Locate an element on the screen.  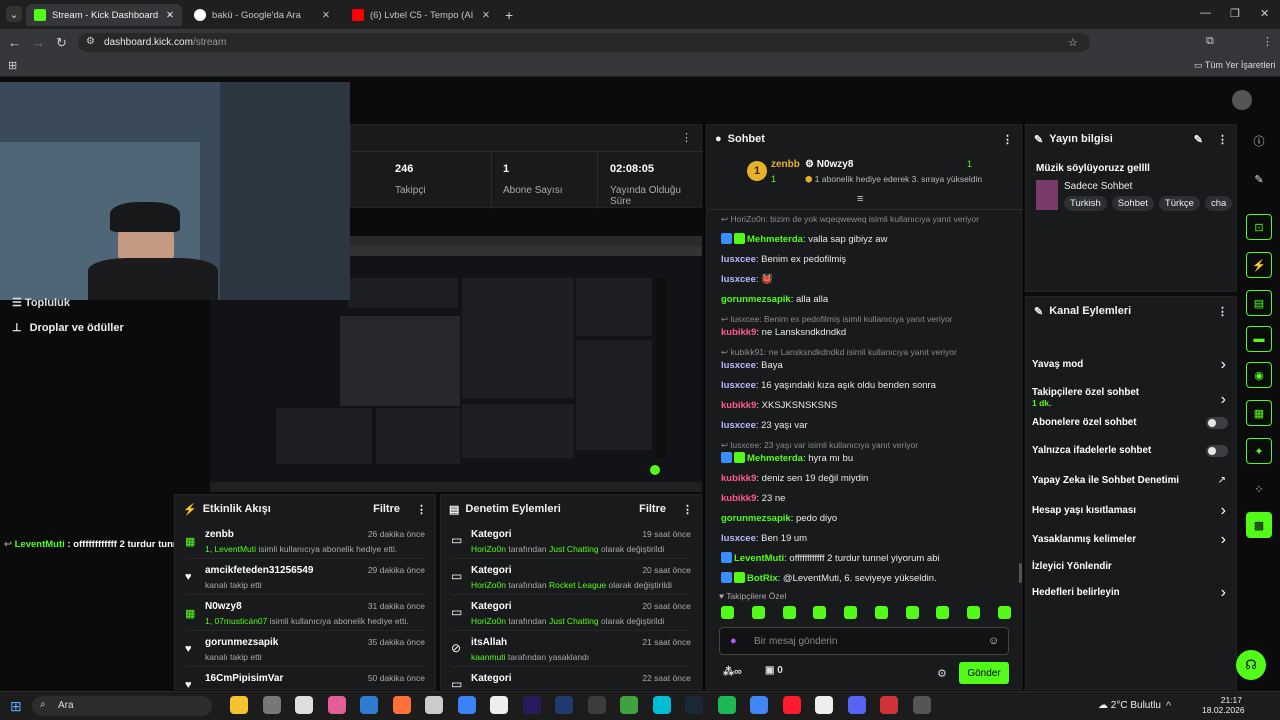
chat-input: ● Bir mesaj gönderin ☺ is located at coordinates (864, 641).